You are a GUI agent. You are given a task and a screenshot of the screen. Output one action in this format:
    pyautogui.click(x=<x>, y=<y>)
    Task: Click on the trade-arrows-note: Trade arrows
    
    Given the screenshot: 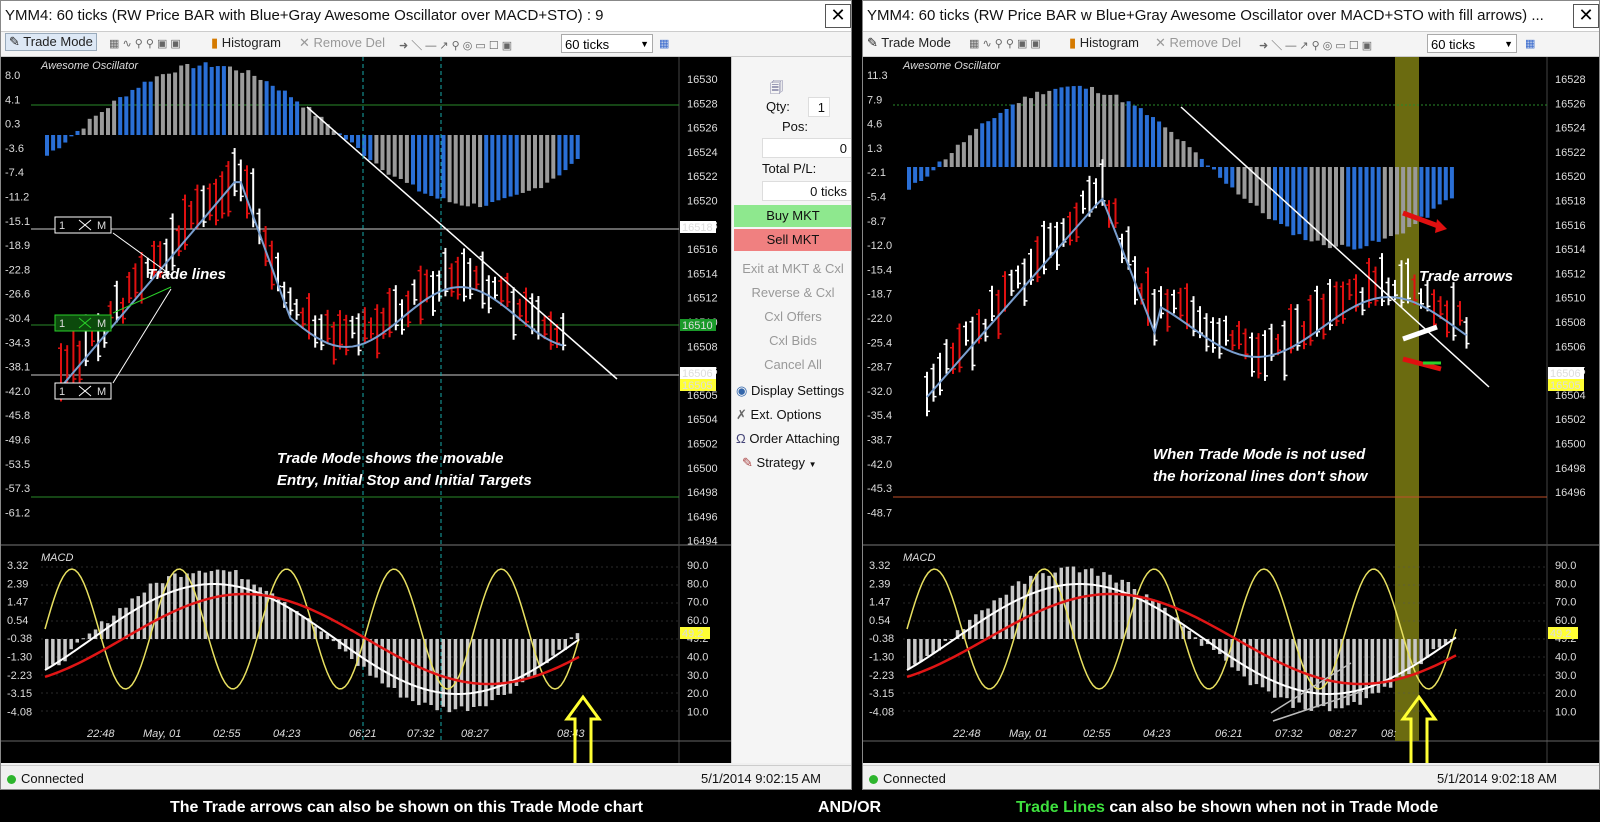 What is the action you would take?
    pyautogui.click(x=1466, y=276)
    